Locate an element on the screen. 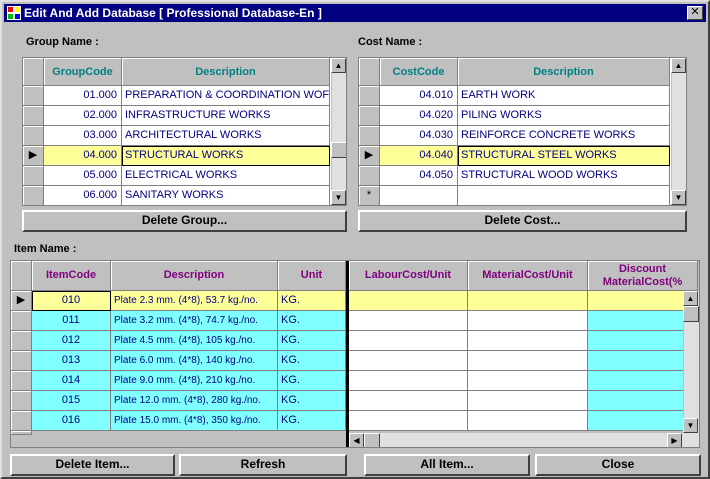 The height and width of the screenshot is (479, 710). group-header-code: GroupCode is located at coordinates (83, 72).